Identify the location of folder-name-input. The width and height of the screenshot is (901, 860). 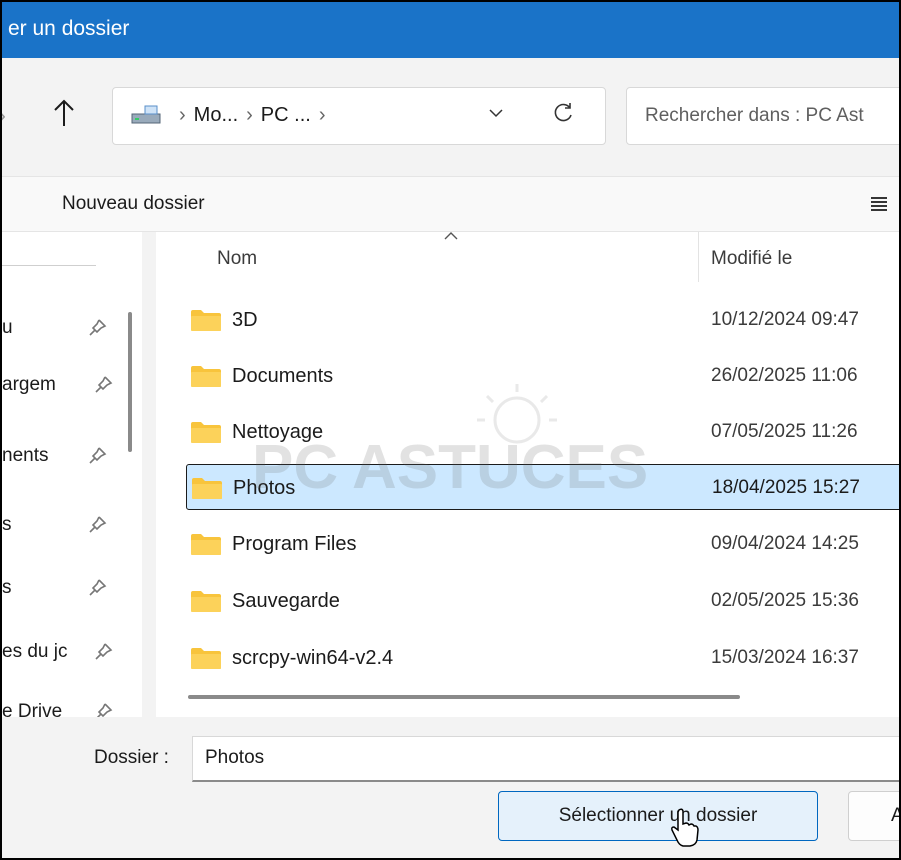
(505, 758).